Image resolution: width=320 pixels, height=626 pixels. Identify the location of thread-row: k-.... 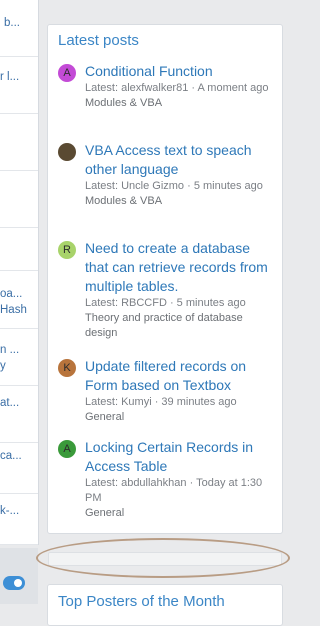
(19, 519).